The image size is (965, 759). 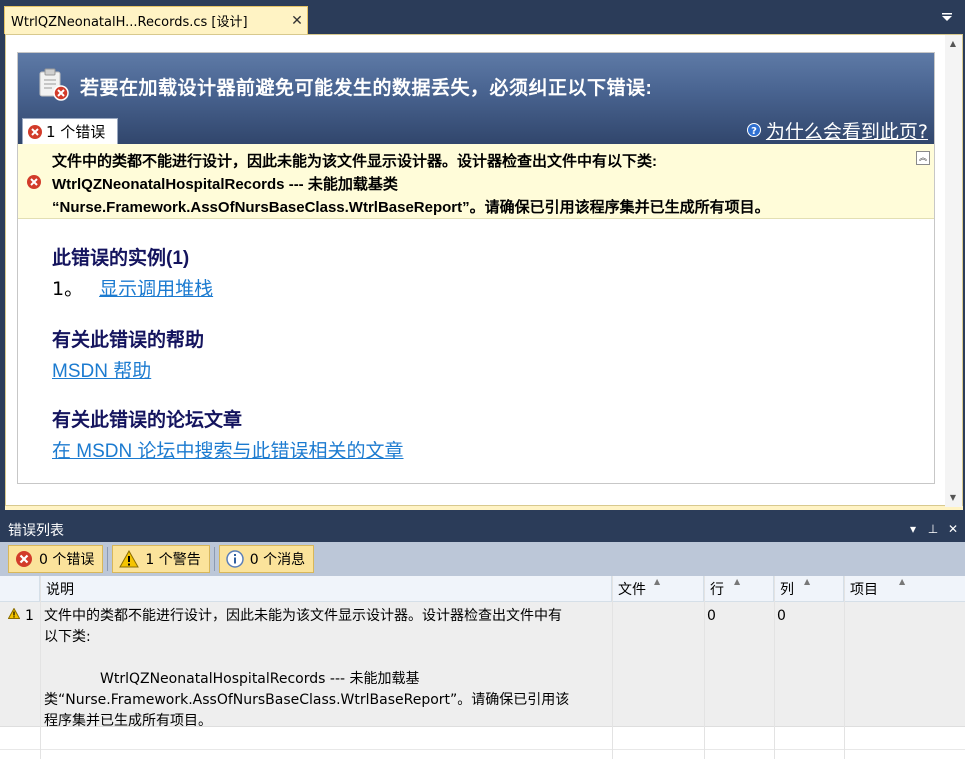 I want to click on column-header-project: ▲ 项目, so click(x=904, y=589).